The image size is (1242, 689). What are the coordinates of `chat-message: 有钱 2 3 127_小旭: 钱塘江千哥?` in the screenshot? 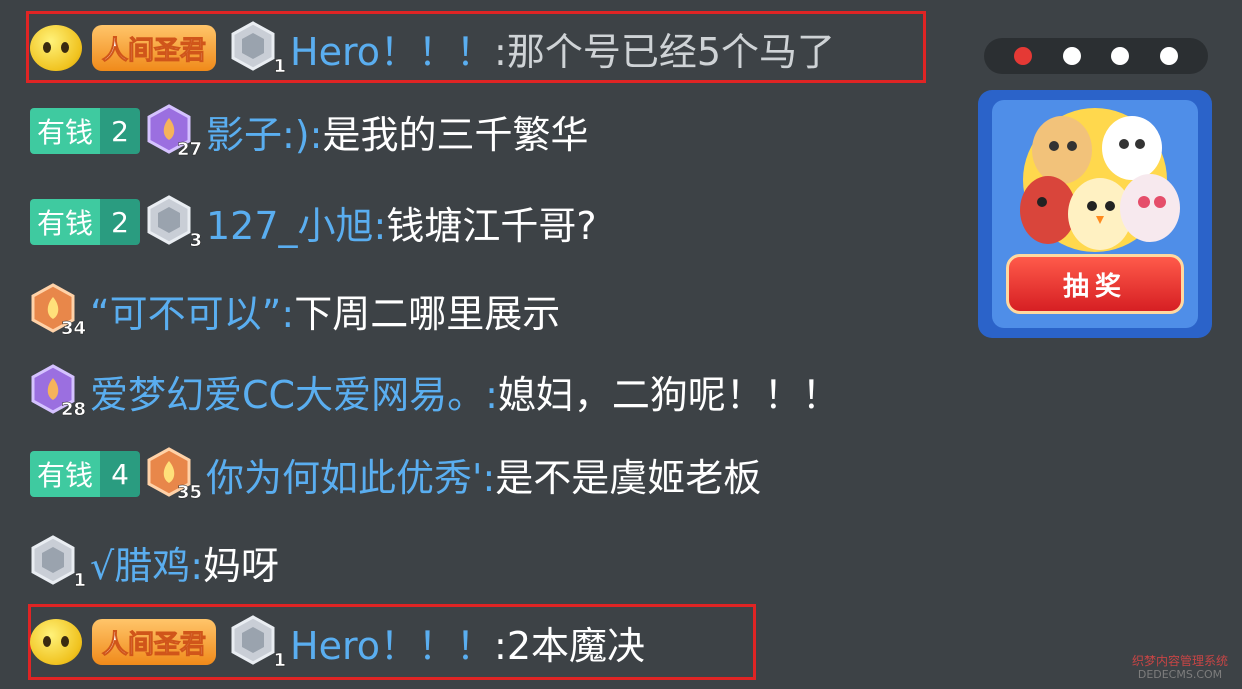 It's located at (313, 222).